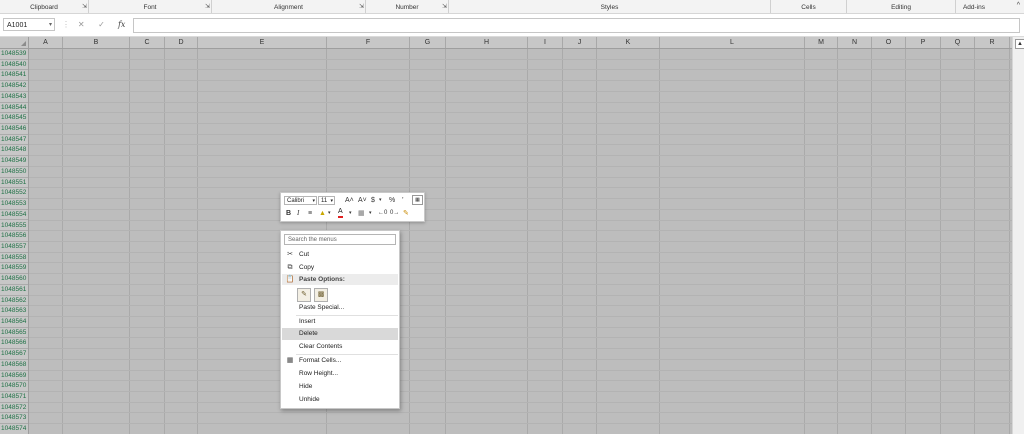 This screenshot has height=434, width=1024. What do you see at coordinates (382, 213) in the screenshot?
I see `increase-decimal-icon: ←0` at bounding box center [382, 213].